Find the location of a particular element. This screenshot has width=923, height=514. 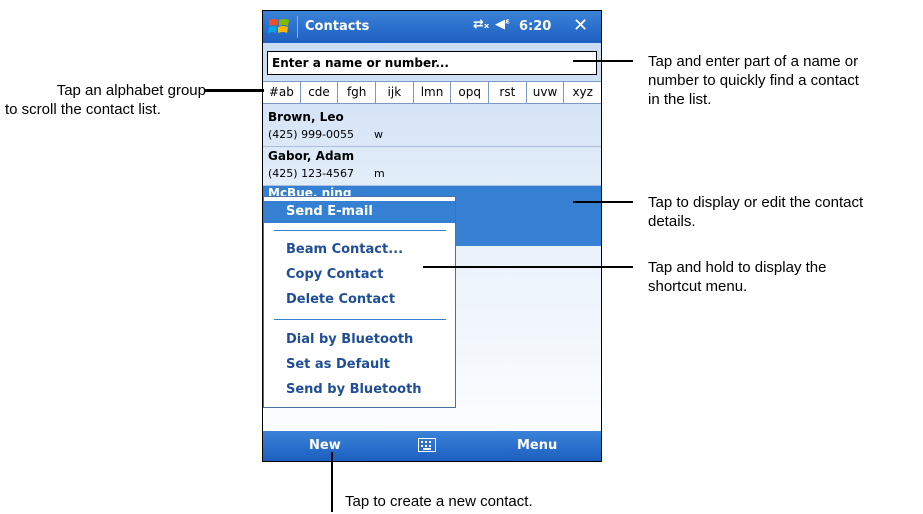

title-bar: Contacts ⇄ₓ ◀︎ᵋ 6:20 ✕ is located at coordinates (432, 27).